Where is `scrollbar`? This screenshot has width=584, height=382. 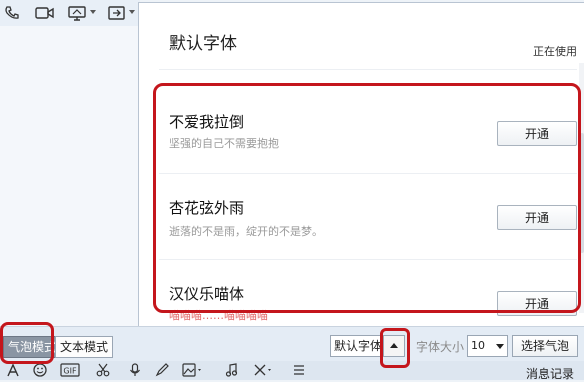 scrollbar is located at coordinates (581, 188).